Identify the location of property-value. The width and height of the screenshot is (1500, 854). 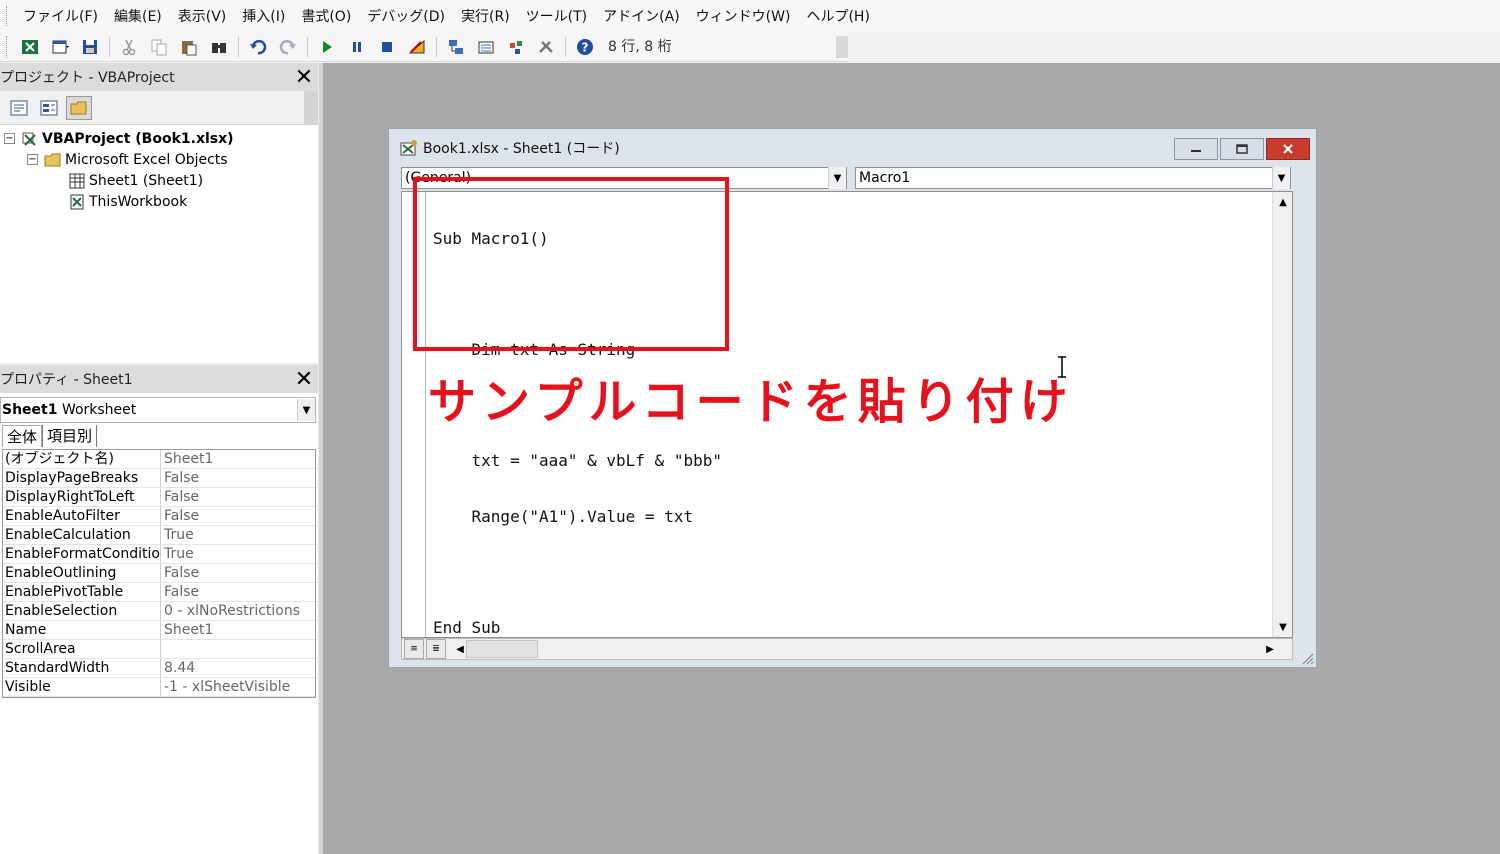
(238, 649).